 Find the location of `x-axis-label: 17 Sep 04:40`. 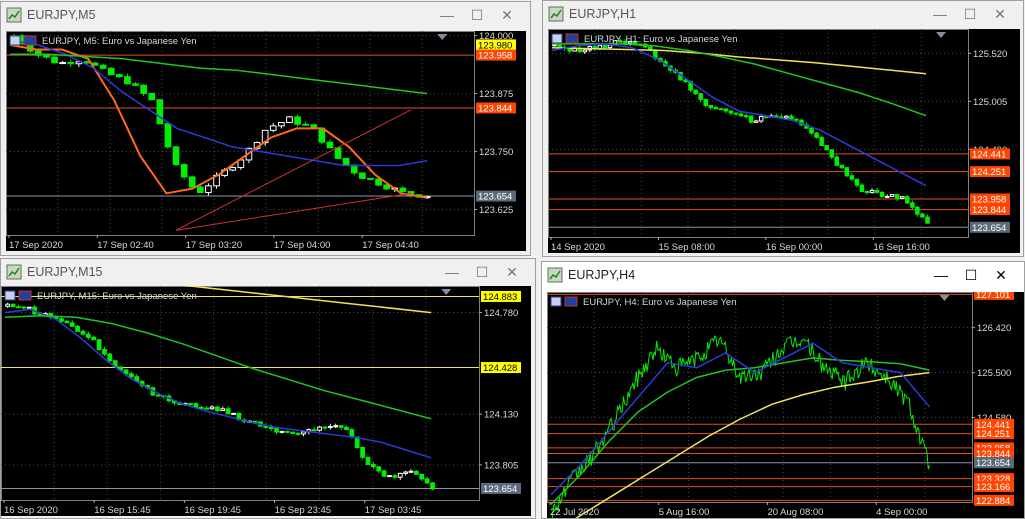

x-axis-label: 17 Sep 04:40 is located at coordinates (390, 245).